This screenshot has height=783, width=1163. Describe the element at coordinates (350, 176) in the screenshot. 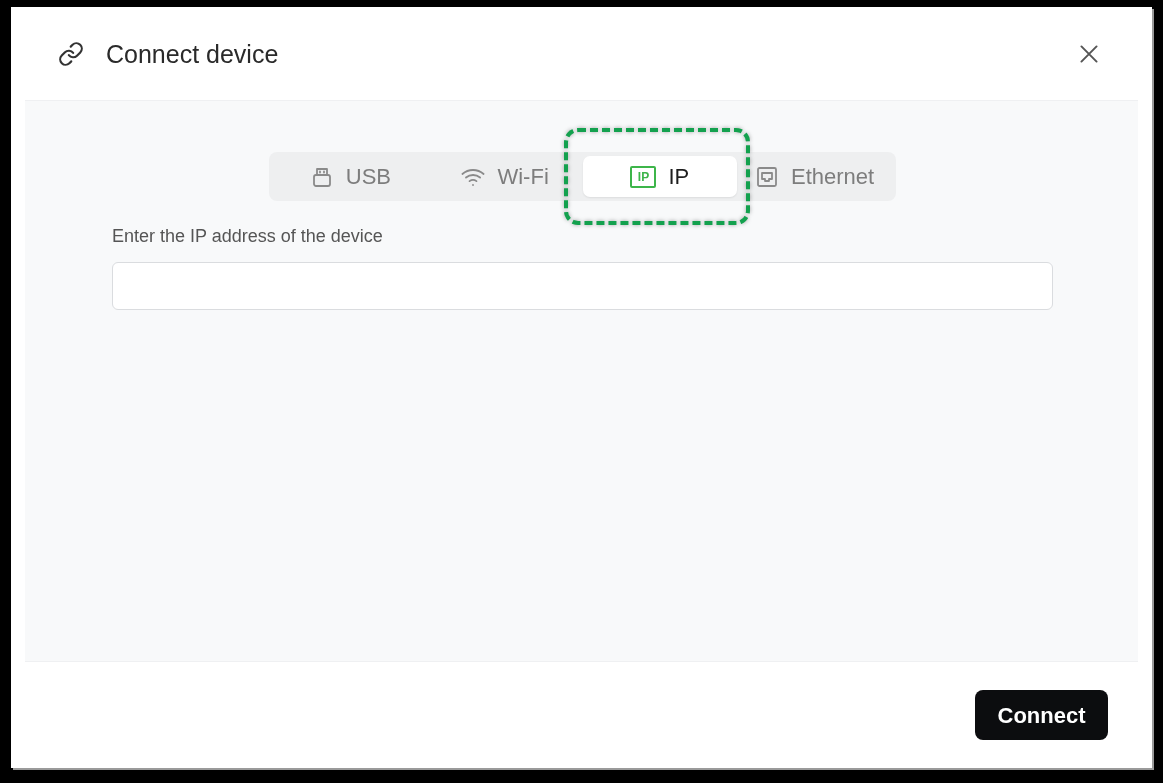

I see `tab: USB` at that location.